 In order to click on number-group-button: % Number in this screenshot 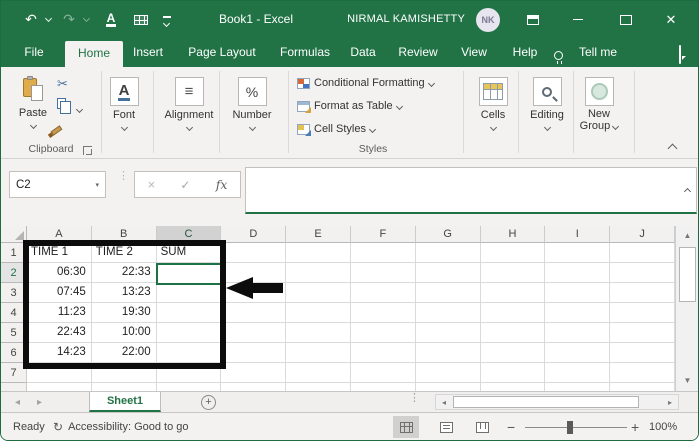, I will do `click(252, 105)`.